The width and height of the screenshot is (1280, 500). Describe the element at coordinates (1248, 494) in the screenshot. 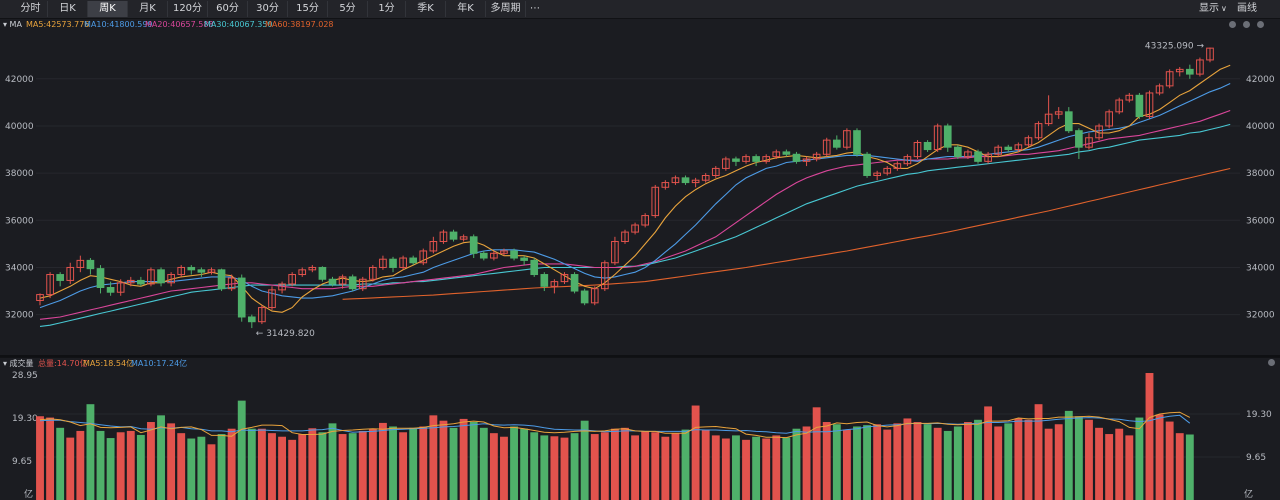

I see `volume-unit-label-right: 亿` at that location.